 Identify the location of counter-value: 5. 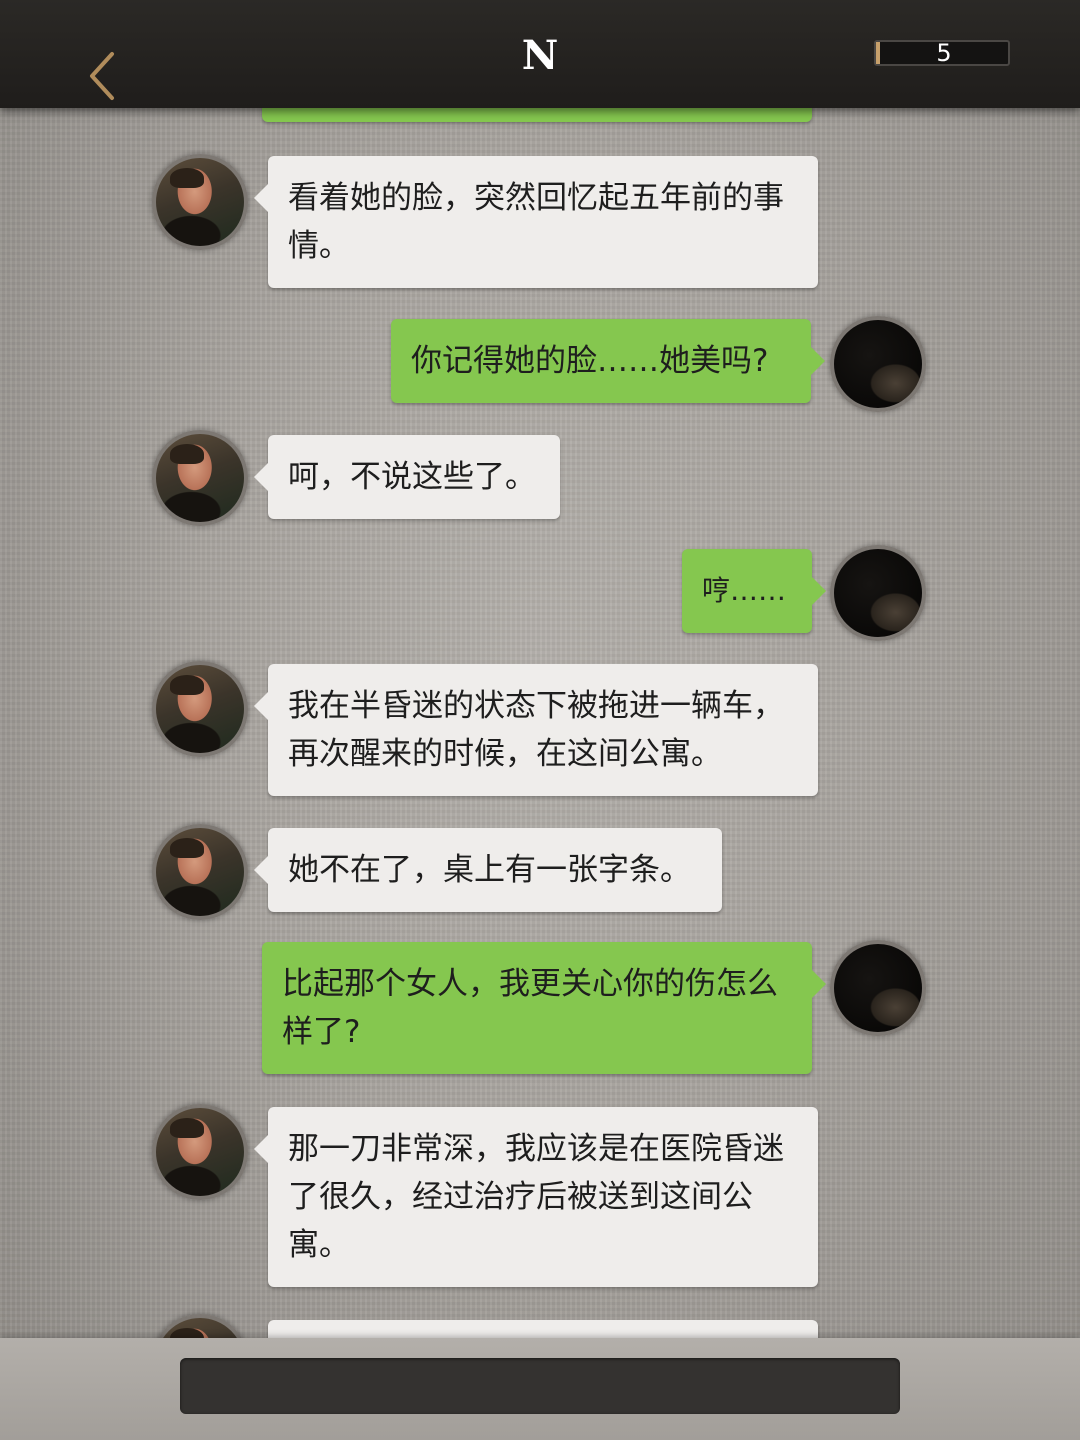
(944, 53).